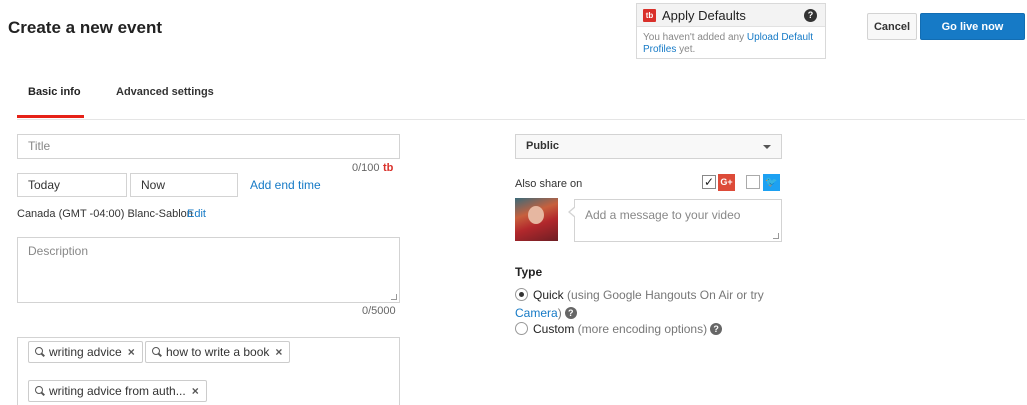 This screenshot has height=405, width=1027. I want to click on share-message-input: Add a message to your video, so click(678, 220).